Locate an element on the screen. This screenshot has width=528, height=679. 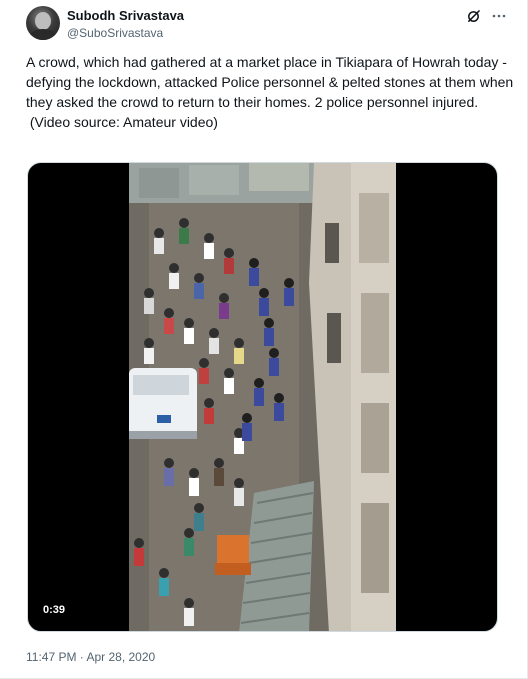
author-display-name: Subodh Srivastava is located at coordinates (125, 16).